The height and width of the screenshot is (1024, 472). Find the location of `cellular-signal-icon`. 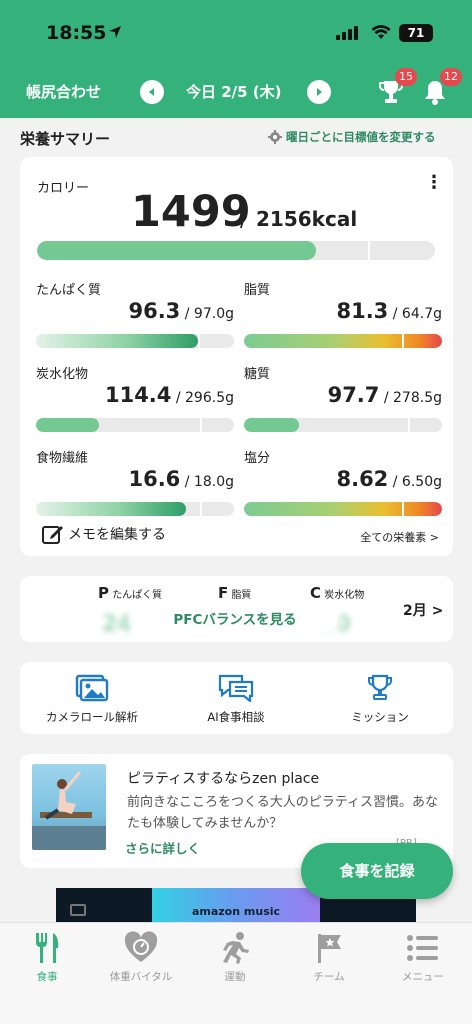

cellular-signal-icon is located at coordinates (347, 33).